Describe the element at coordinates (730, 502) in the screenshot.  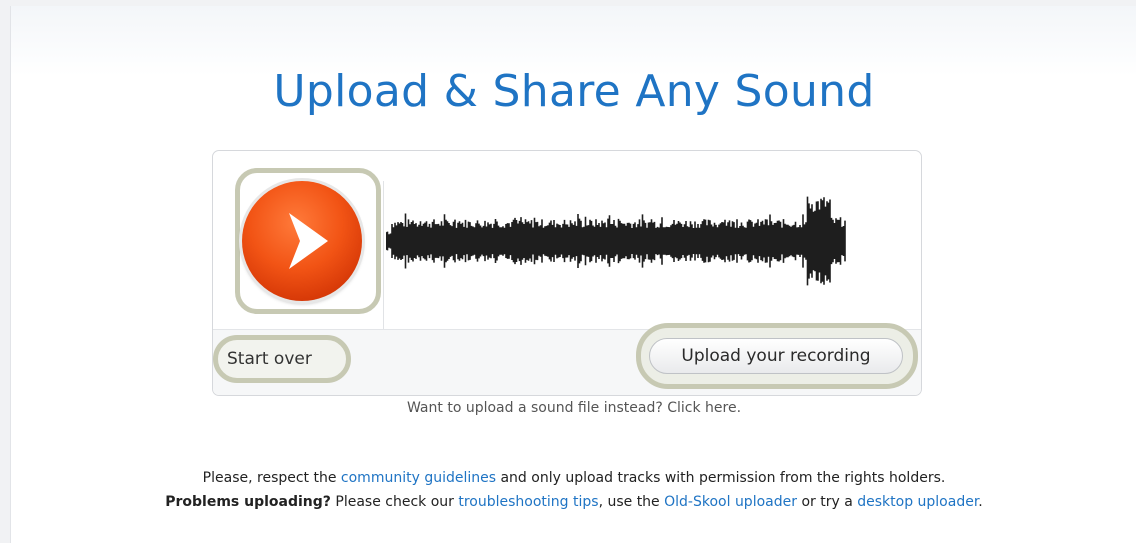
I see `old-skool-uploader-link: Old-Skool uploader` at that location.